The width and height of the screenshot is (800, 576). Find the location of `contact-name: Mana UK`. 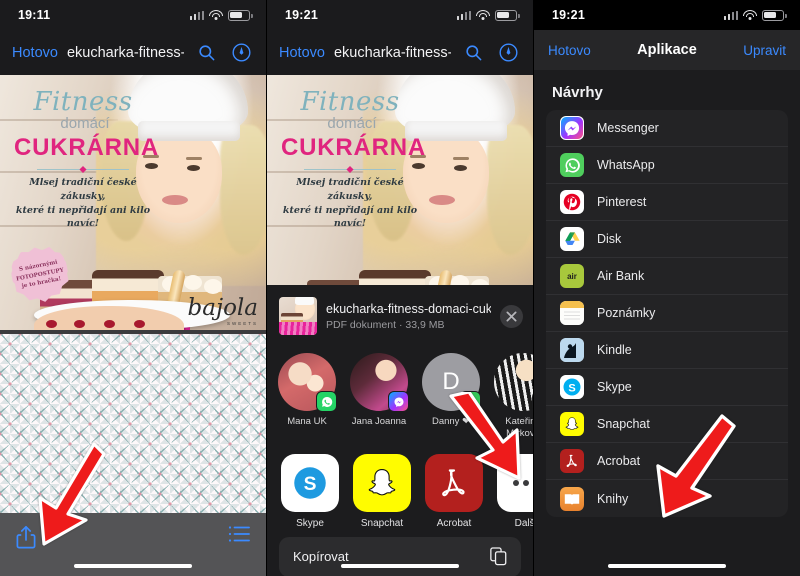

contact-name: Mana UK is located at coordinates (307, 421).